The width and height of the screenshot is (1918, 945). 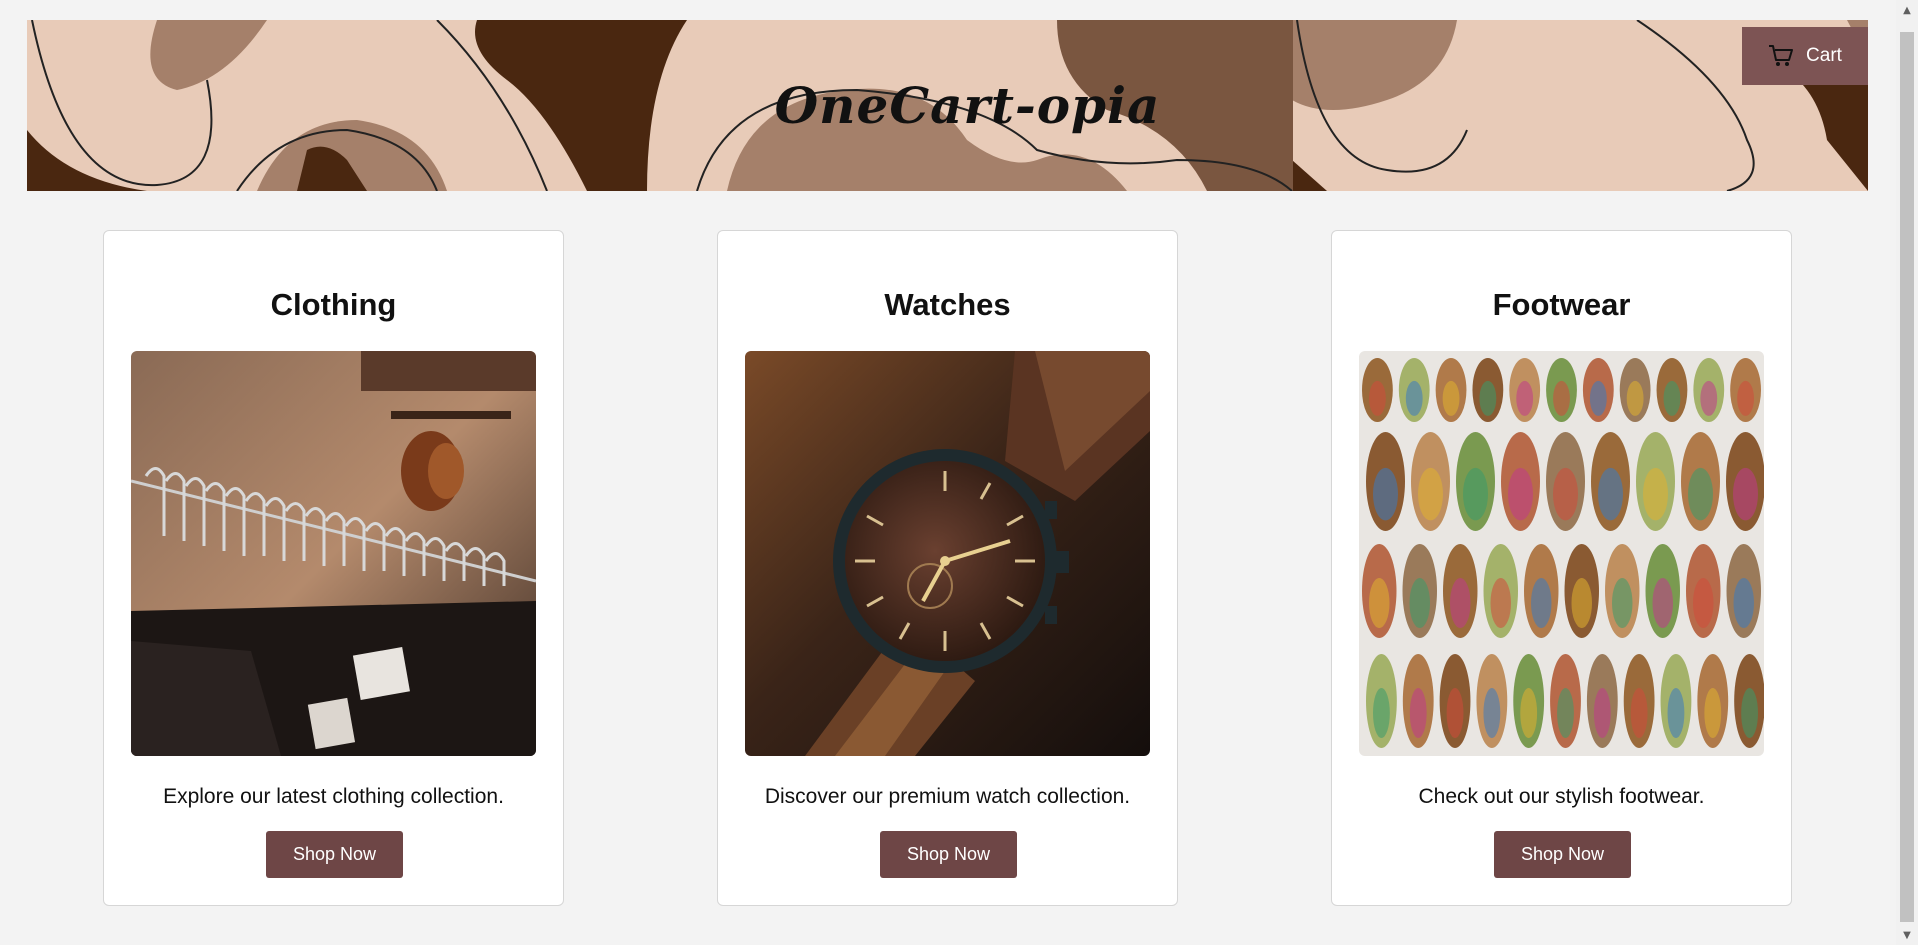 I want to click on watch-image, so click(x=947, y=553).